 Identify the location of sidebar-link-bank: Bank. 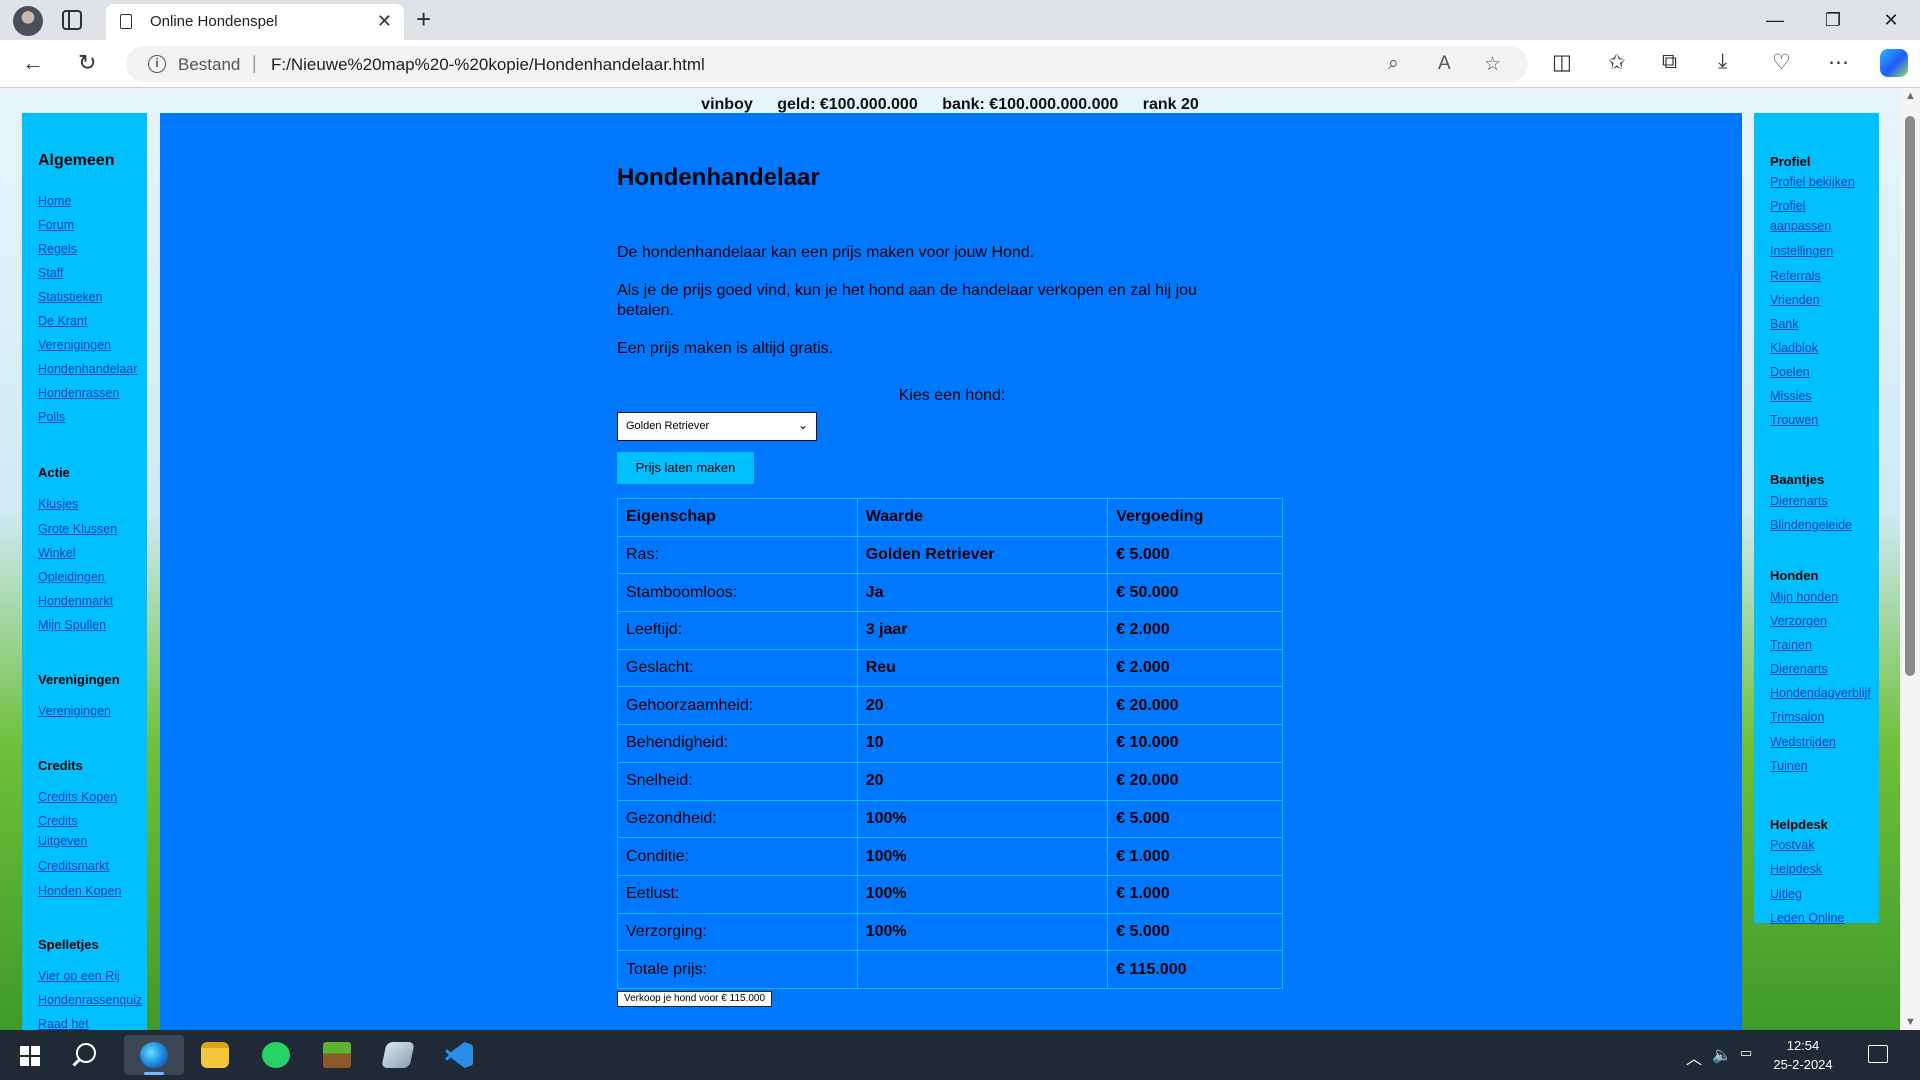
(1784, 324).